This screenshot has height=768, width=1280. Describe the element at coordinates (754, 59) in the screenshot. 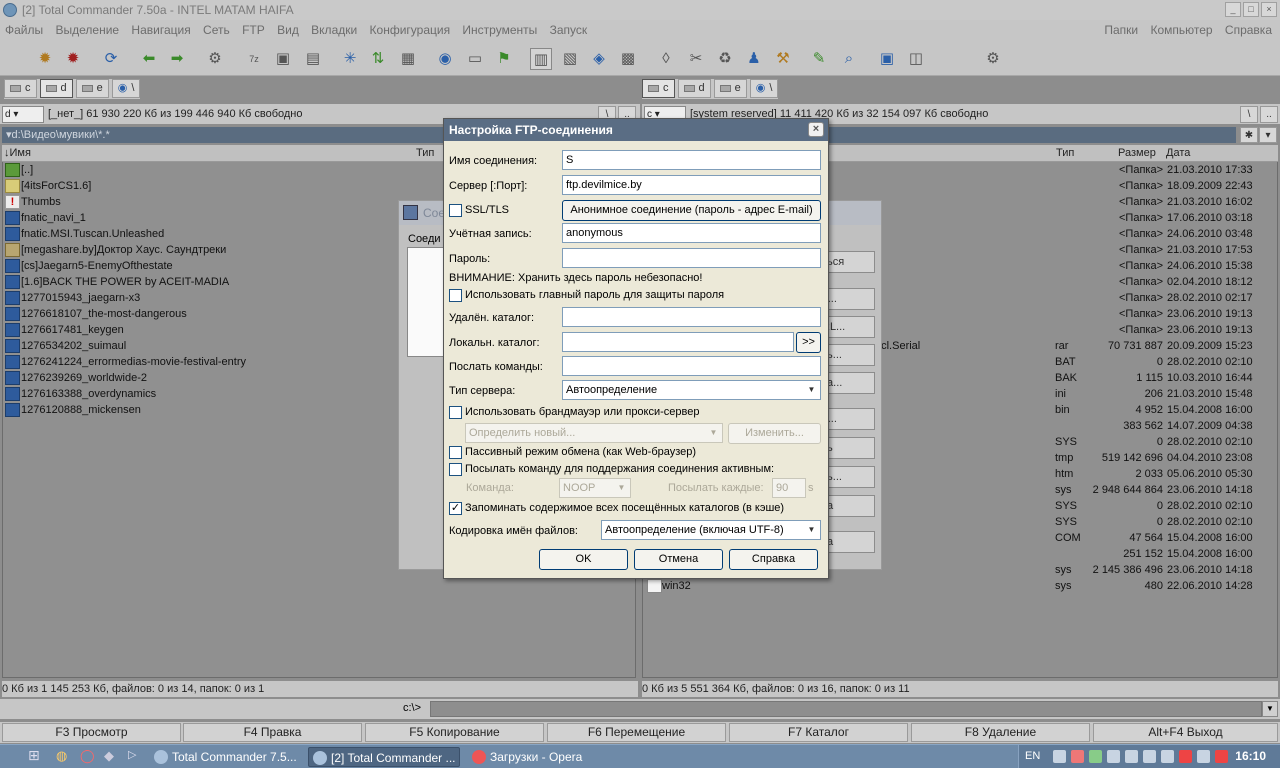

I see `person-icon: ♟` at that location.